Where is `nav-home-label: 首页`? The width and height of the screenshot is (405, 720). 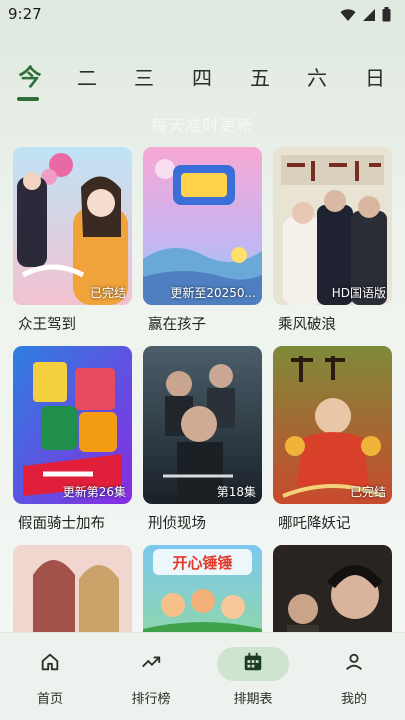
nav-home-label: 首页 is located at coordinates (49, 699).